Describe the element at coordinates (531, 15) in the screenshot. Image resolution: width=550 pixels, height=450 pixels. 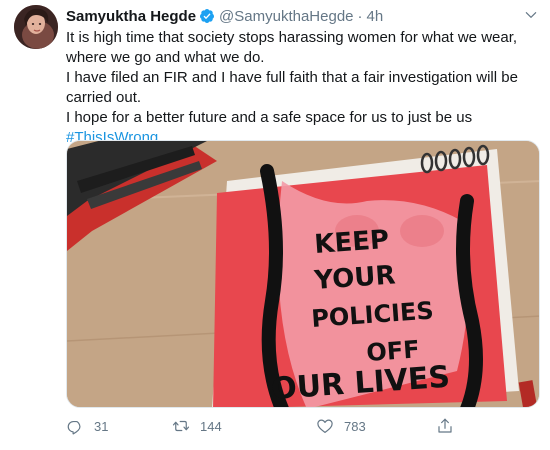
I see `chevron-down-icon` at that location.